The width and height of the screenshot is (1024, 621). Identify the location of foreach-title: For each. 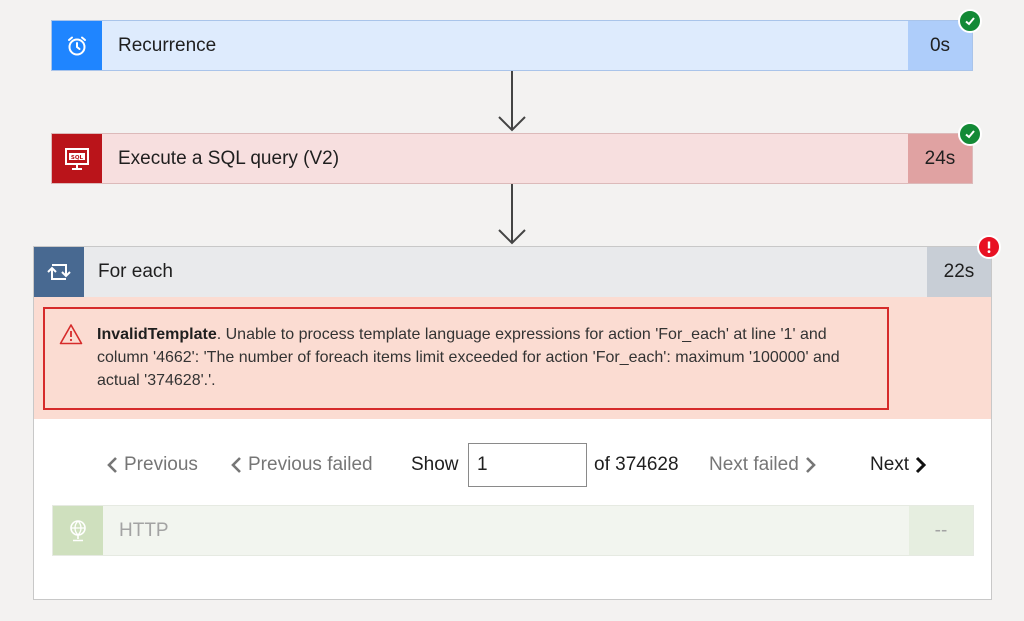
(135, 271).